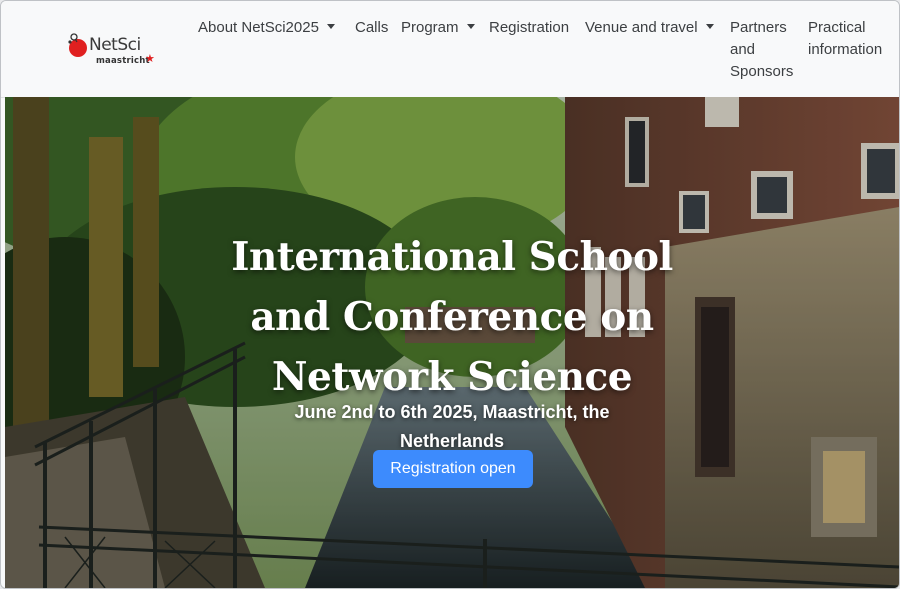  I want to click on nav-practical-information: Practical information, so click(851, 39).